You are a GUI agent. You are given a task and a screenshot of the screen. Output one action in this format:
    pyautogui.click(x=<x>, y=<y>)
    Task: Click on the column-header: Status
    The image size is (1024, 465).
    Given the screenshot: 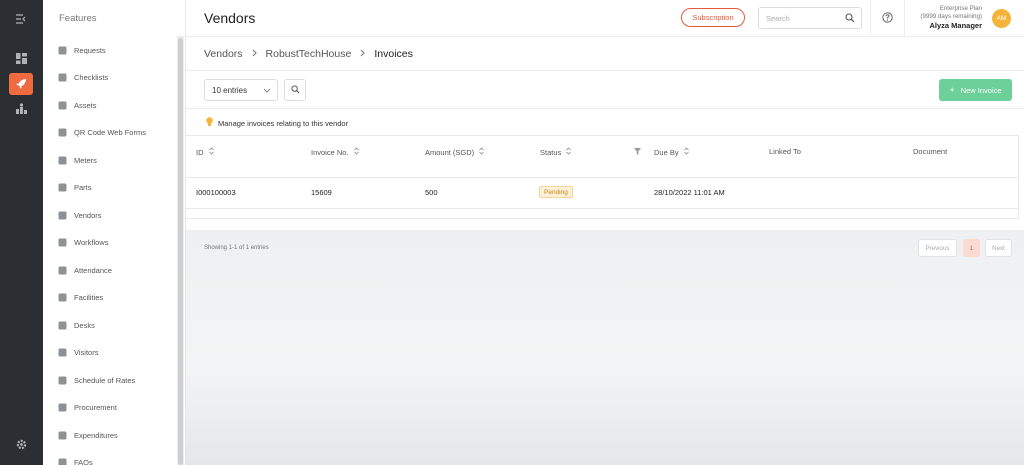 What is the action you would take?
    pyautogui.click(x=556, y=152)
    